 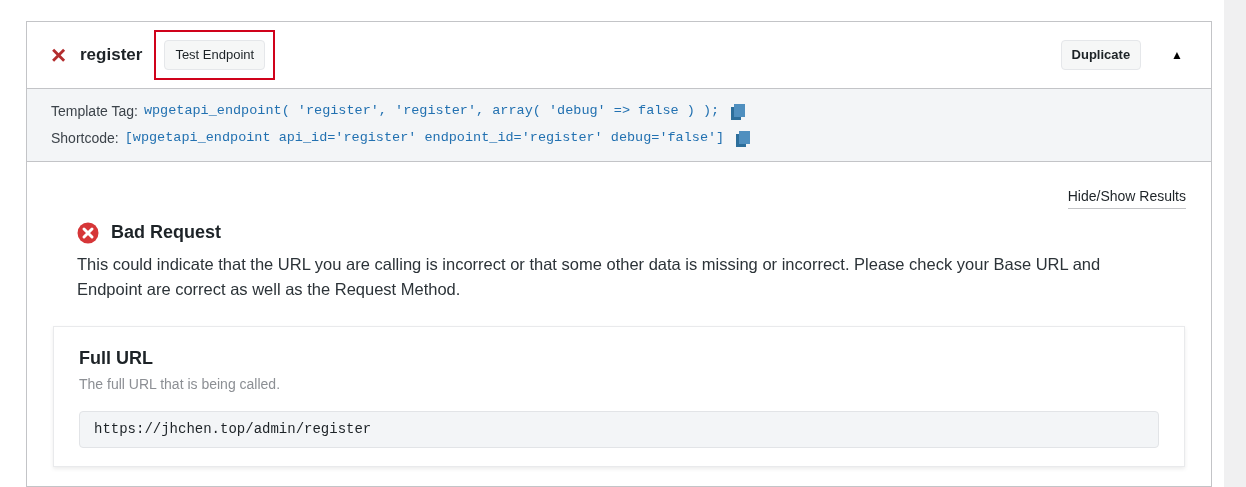 I want to click on tag-label: Template Tag:, so click(x=94, y=111).